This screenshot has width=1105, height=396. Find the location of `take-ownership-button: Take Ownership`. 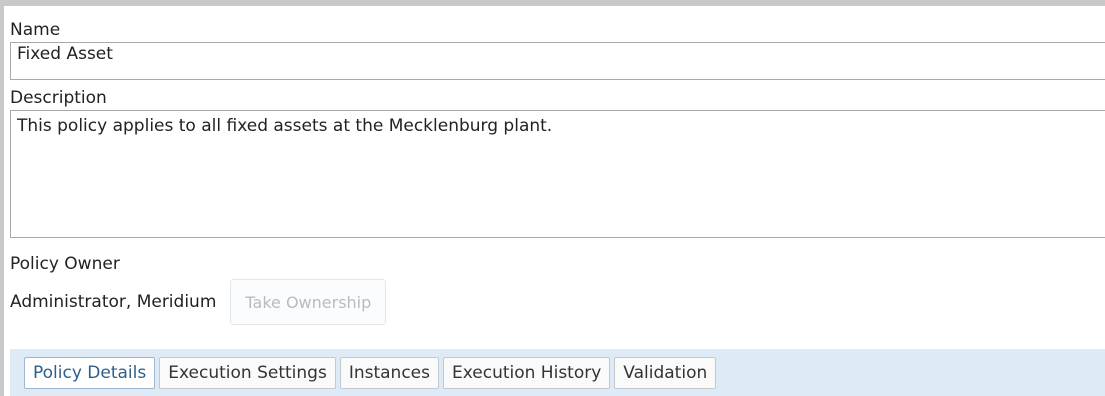

take-ownership-button: Take Ownership is located at coordinates (308, 302).